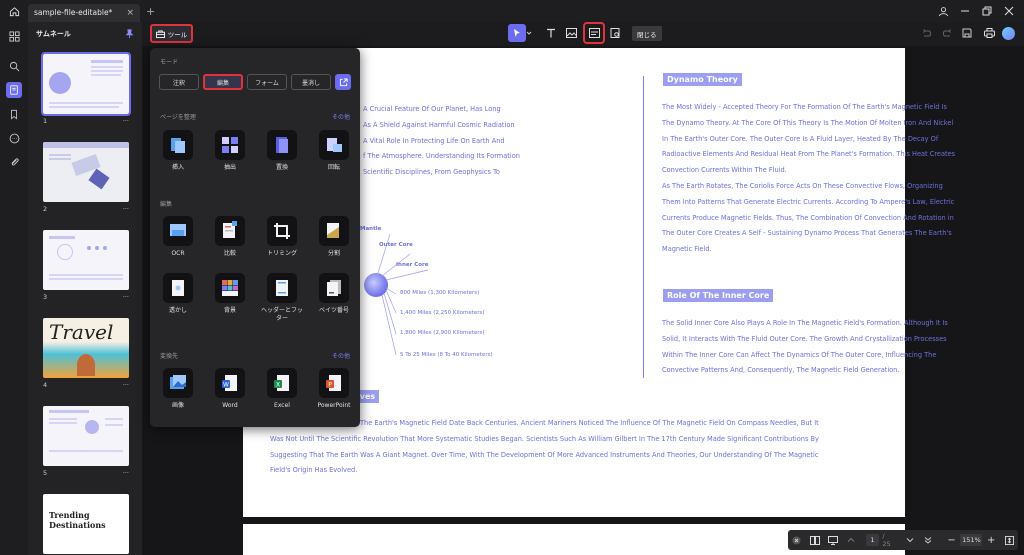 Image resolution: width=1024 pixels, height=555 pixels. What do you see at coordinates (86, 186) in the screenshot?
I see `thumbnail-page-2: 2 ···` at bounding box center [86, 186].